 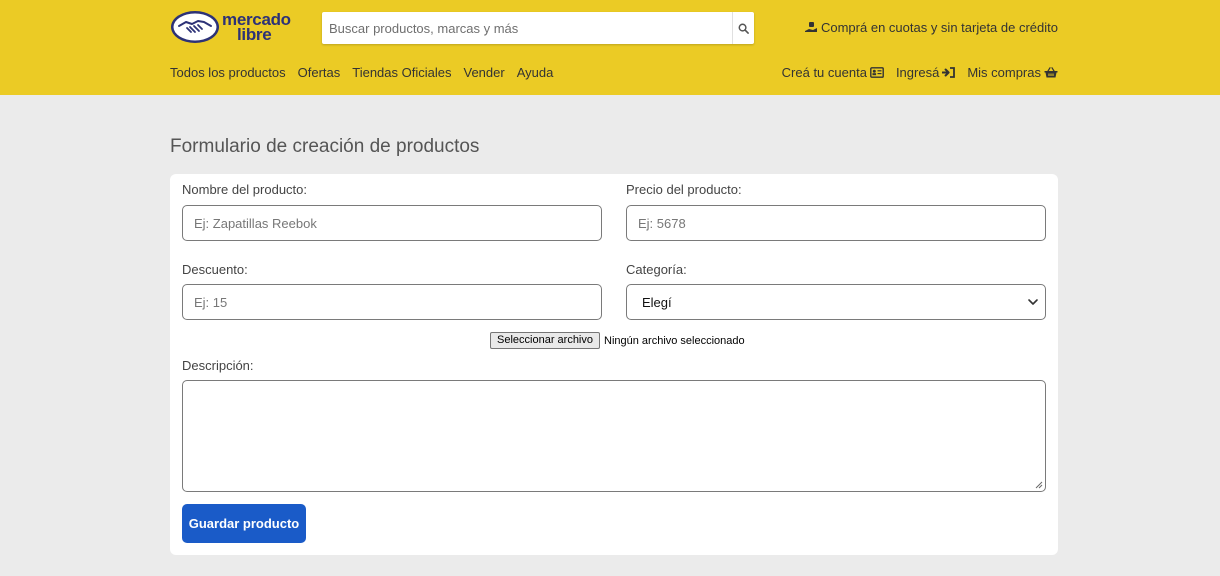 What do you see at coordinates (1033, 302) in the screenshot?
I see `chevron-down-icon` at bounding box center [1033, 302].